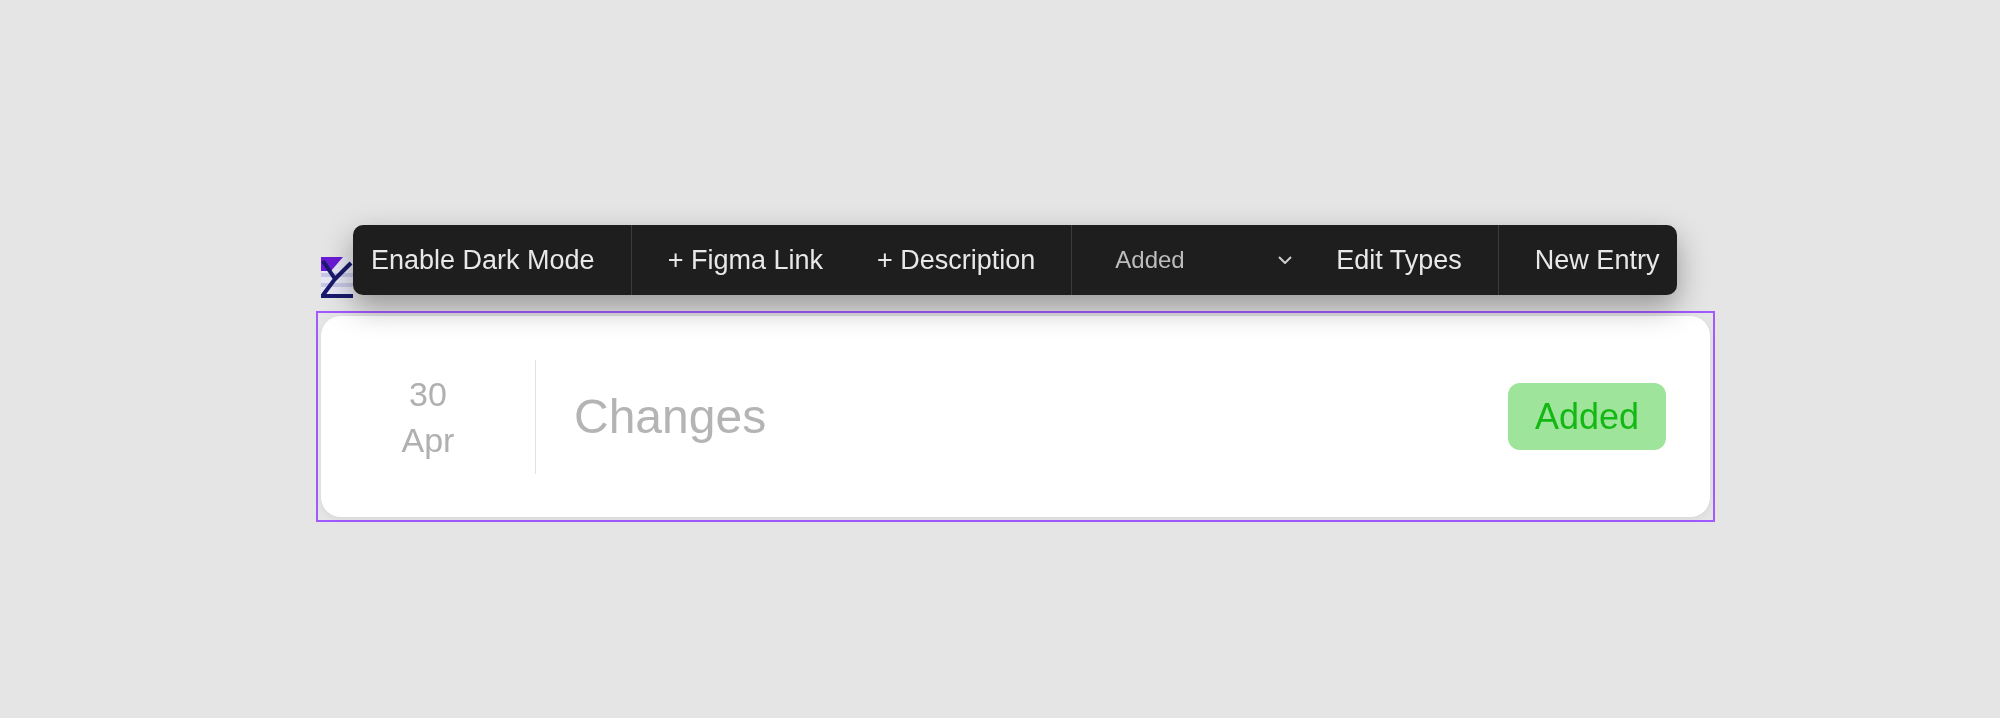  I want to click on chevron-down-icon, so click(1285, 260).